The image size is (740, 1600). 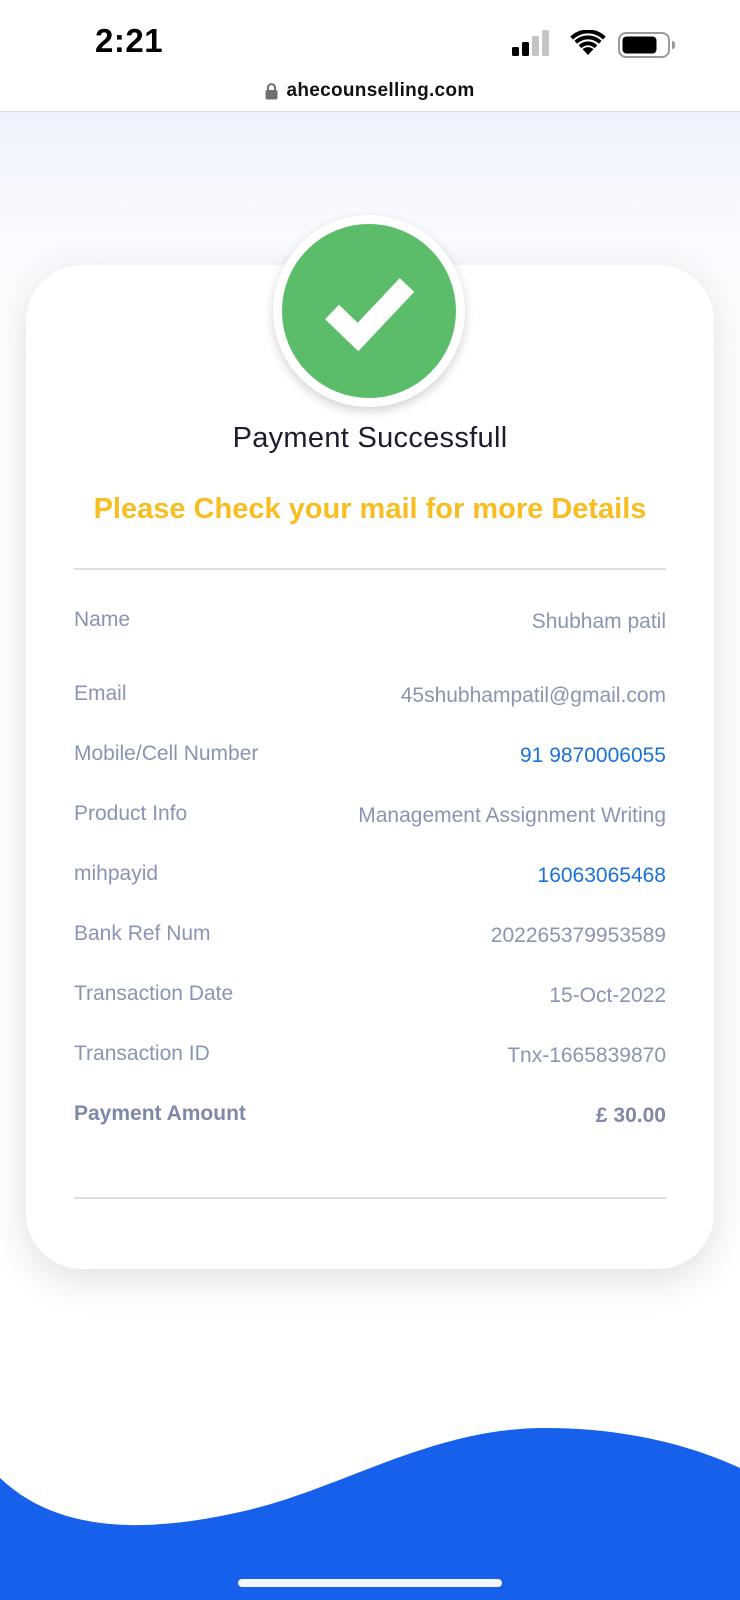 I want to click on detail-label: Product Info, so click(x=131, y=813).